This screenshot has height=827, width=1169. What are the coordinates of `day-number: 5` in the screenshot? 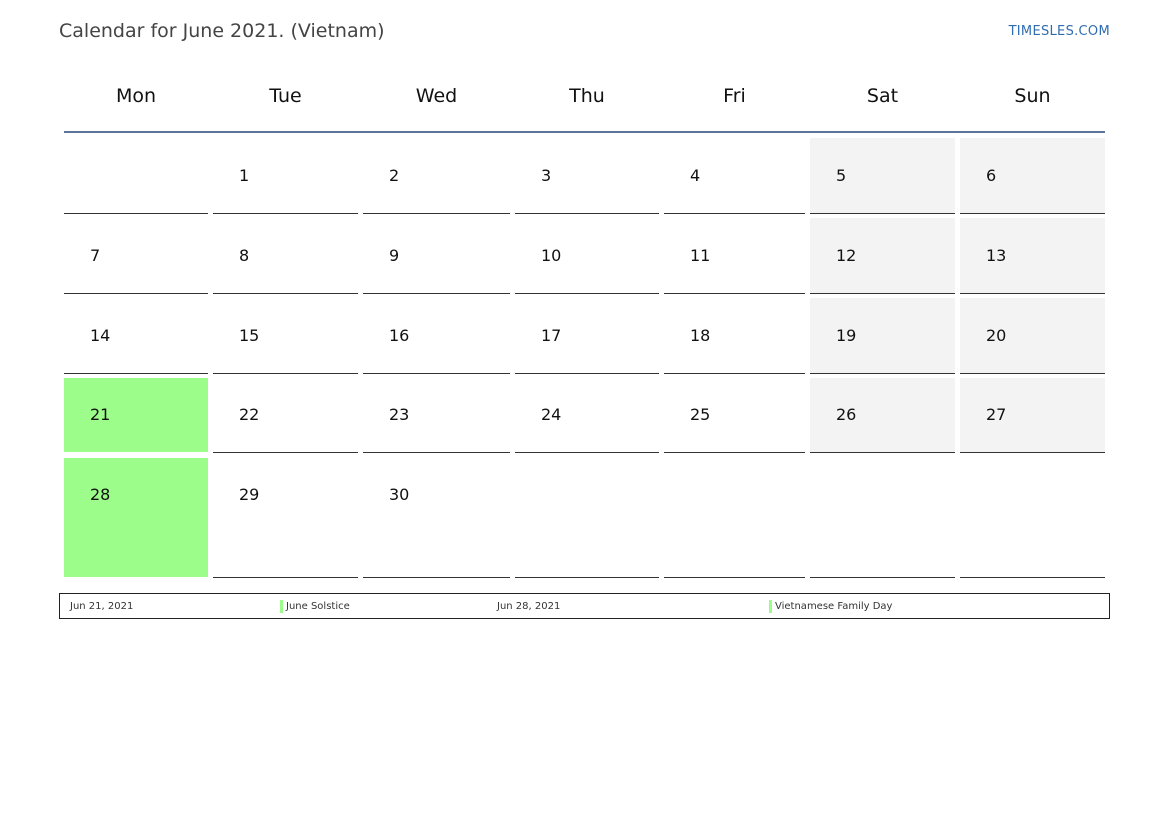 It's located at (841, 175).